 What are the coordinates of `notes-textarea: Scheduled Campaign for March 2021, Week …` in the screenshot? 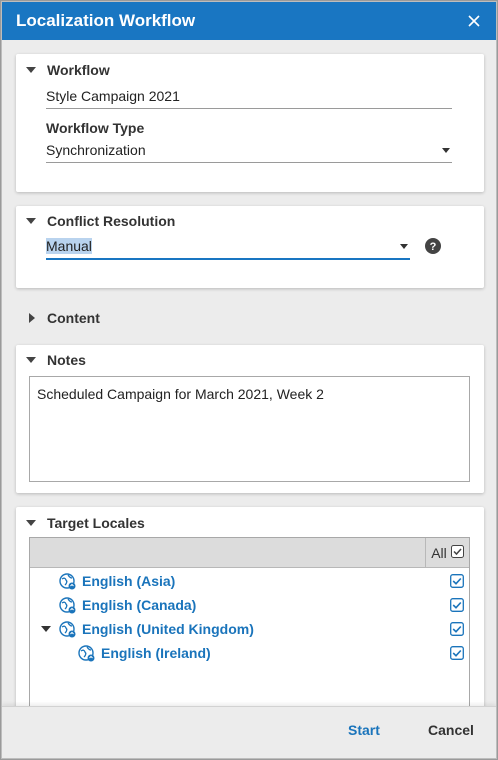 It's located at (249, 429).